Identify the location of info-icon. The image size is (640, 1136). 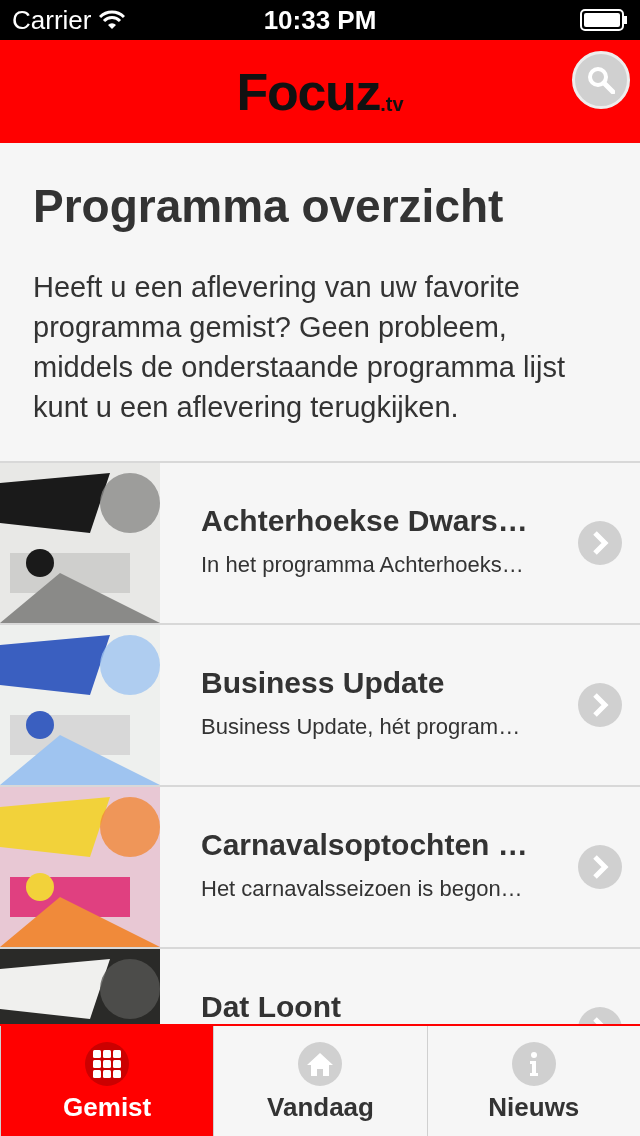
(533, 1064).